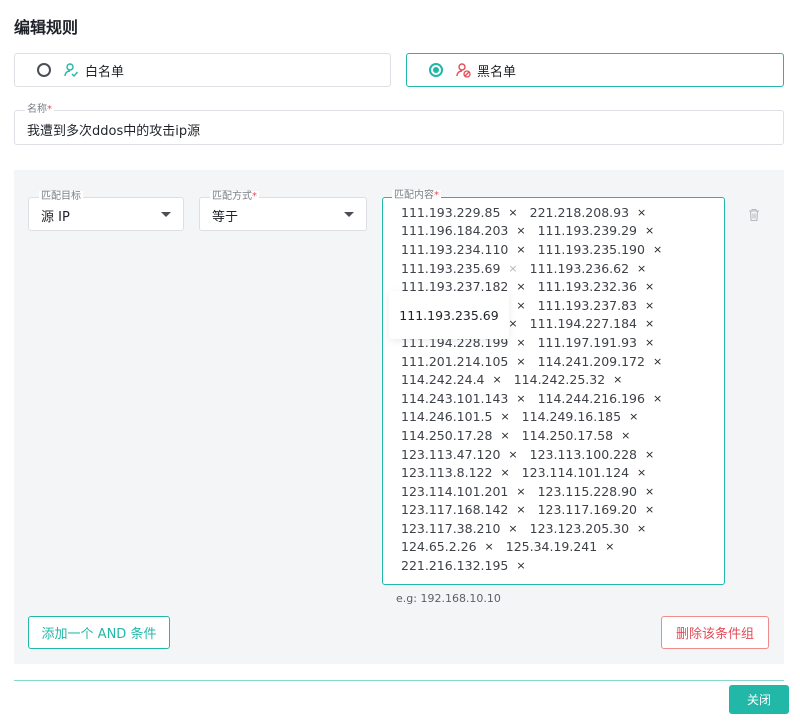 The height and width of the screenshot is (728, 800). Describe the element at coordinates (455, 417) in the screenshot. I see `ip-chip: 114.246.101.5 ×` at that location.